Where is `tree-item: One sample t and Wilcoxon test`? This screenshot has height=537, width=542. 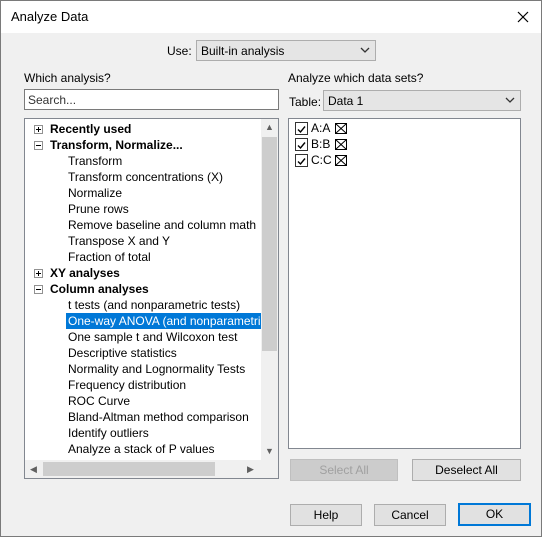 tree-item: One sample t and Wilcoxon test is located at coordinates (152, 337).